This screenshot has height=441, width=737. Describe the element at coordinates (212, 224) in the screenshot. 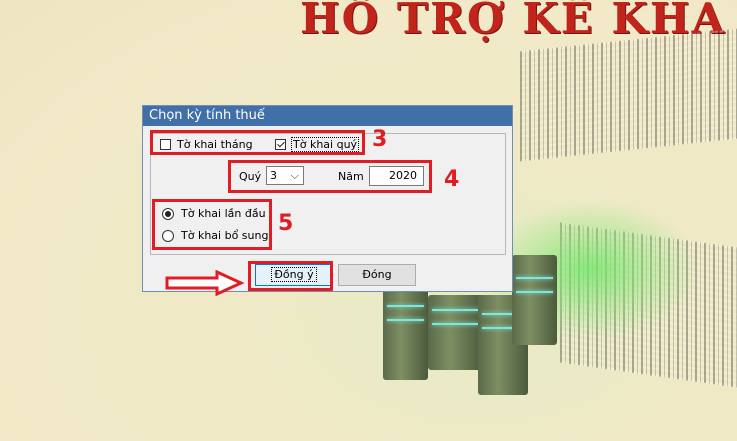

I see `highlight-declaration-type` at that location.